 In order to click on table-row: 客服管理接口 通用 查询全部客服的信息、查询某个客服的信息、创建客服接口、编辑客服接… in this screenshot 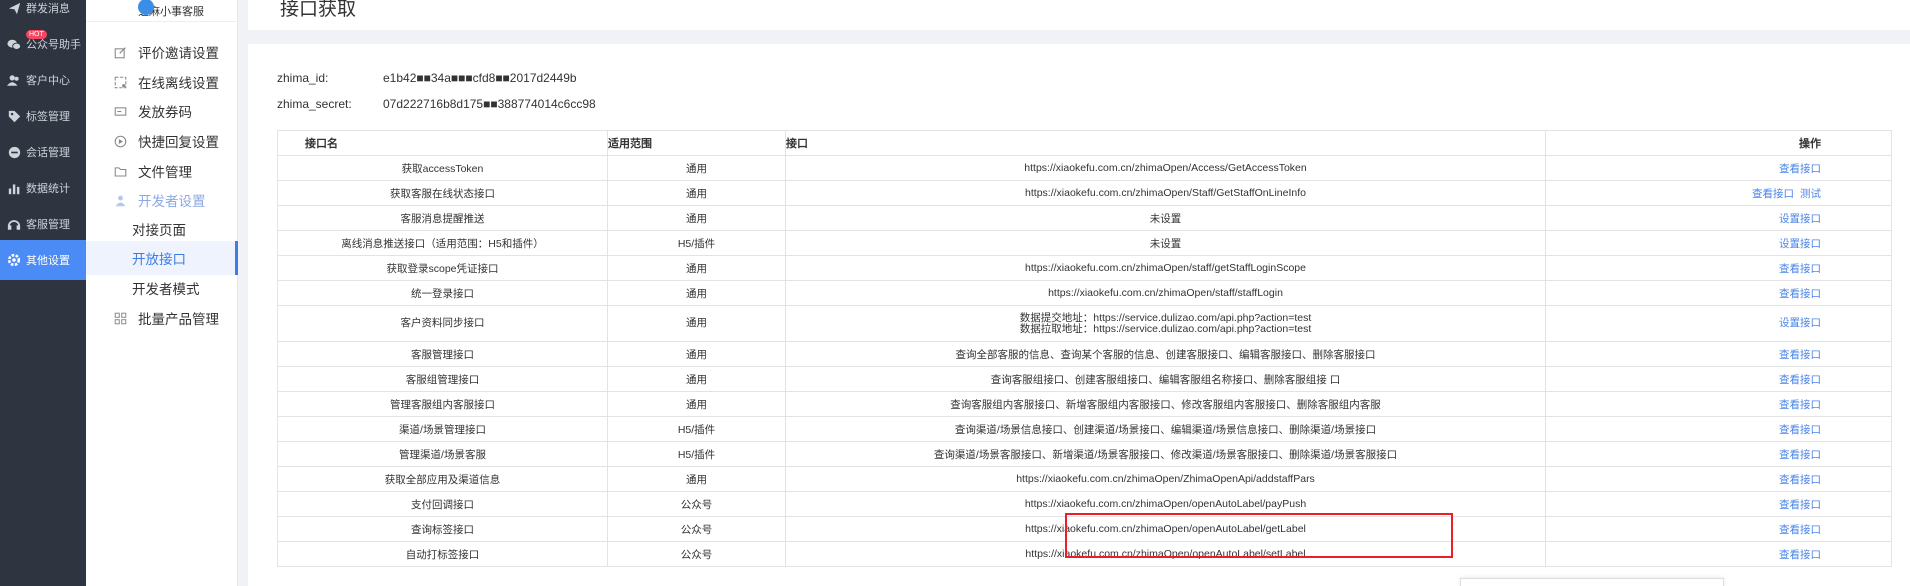, I will do `click(1084, 354)`.